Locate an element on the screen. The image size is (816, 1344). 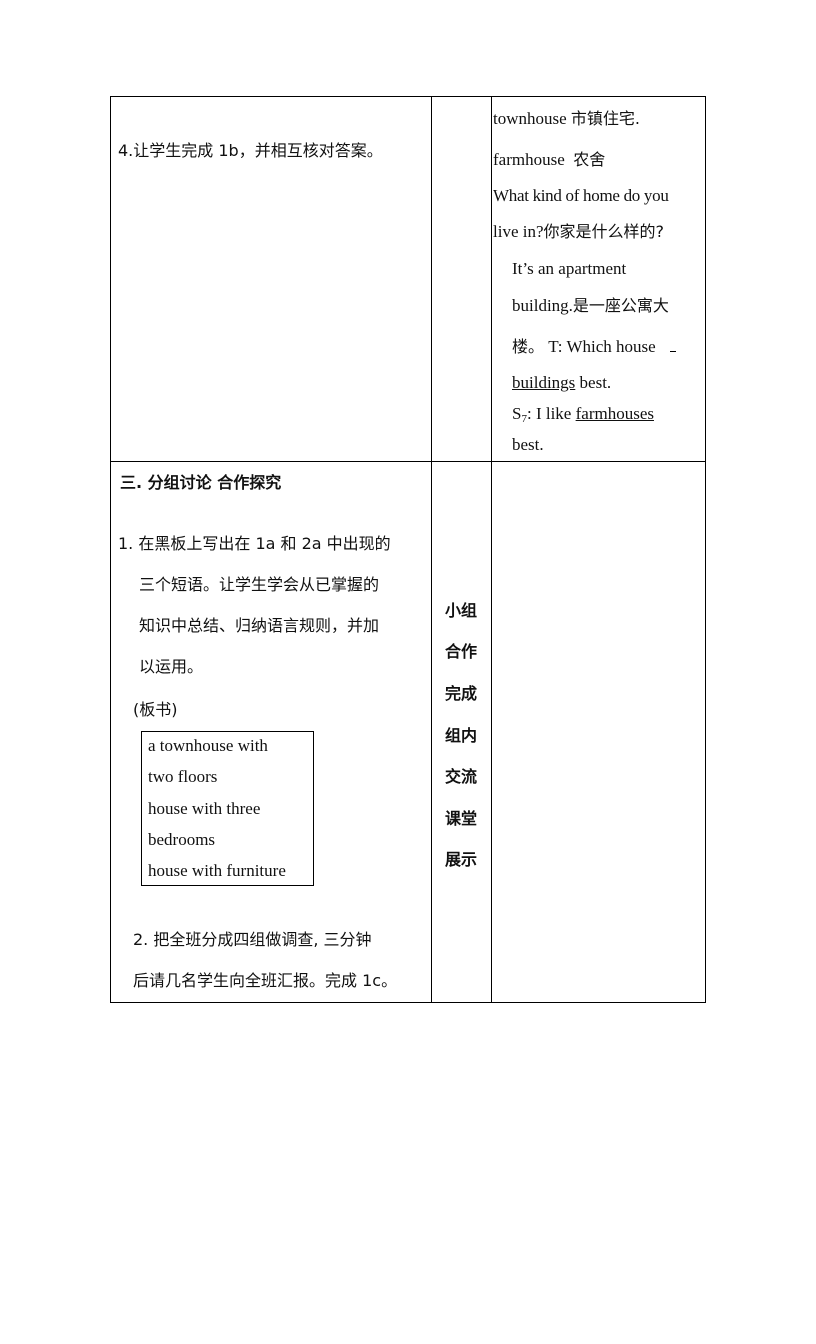
answer-en: building. is located at coordinates (542, 305).